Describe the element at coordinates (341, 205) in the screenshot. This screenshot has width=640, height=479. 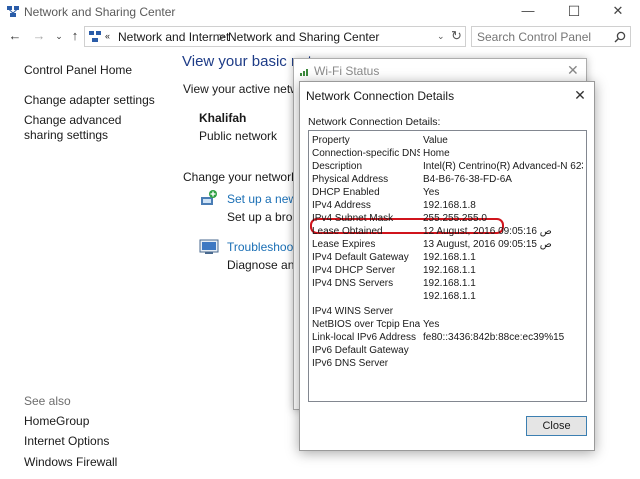
I see `property-cell: IPv4 Address` at that location.